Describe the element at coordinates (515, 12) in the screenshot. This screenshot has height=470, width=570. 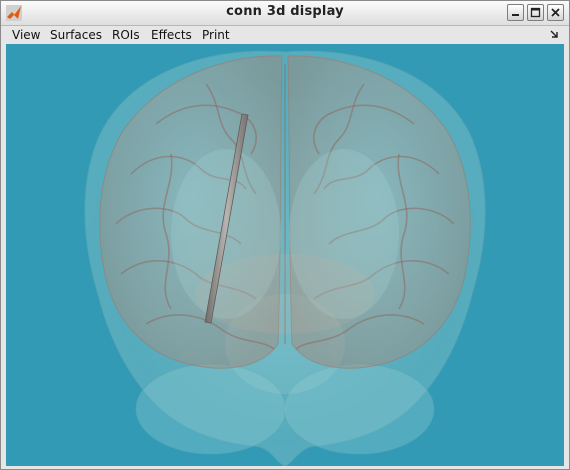
I see `minimize-button` at that location.